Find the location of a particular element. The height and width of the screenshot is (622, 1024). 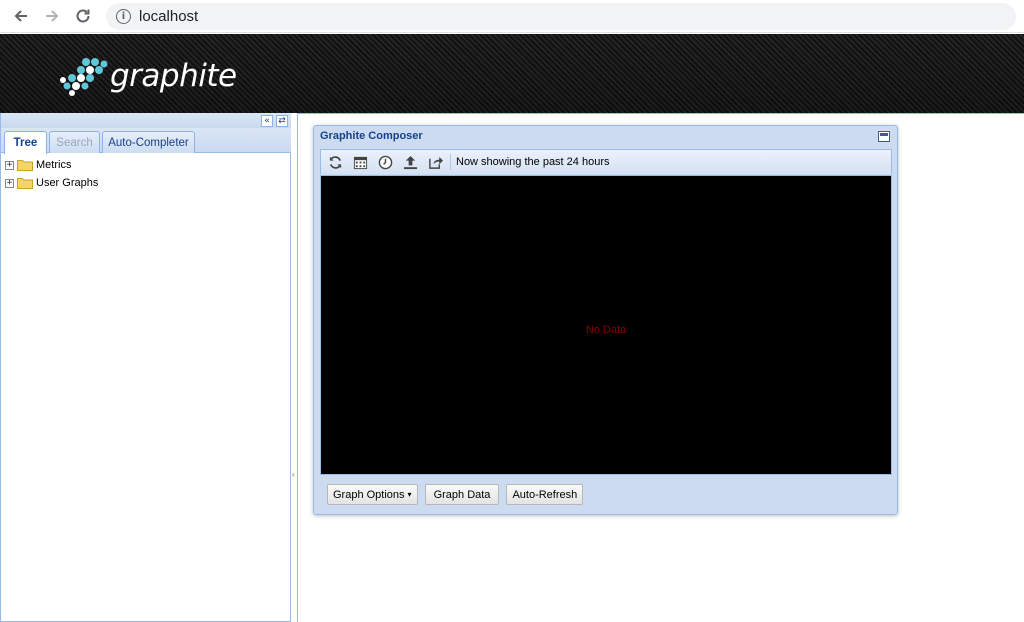

address-bar: i localhost is located at coordinates (561, 16).